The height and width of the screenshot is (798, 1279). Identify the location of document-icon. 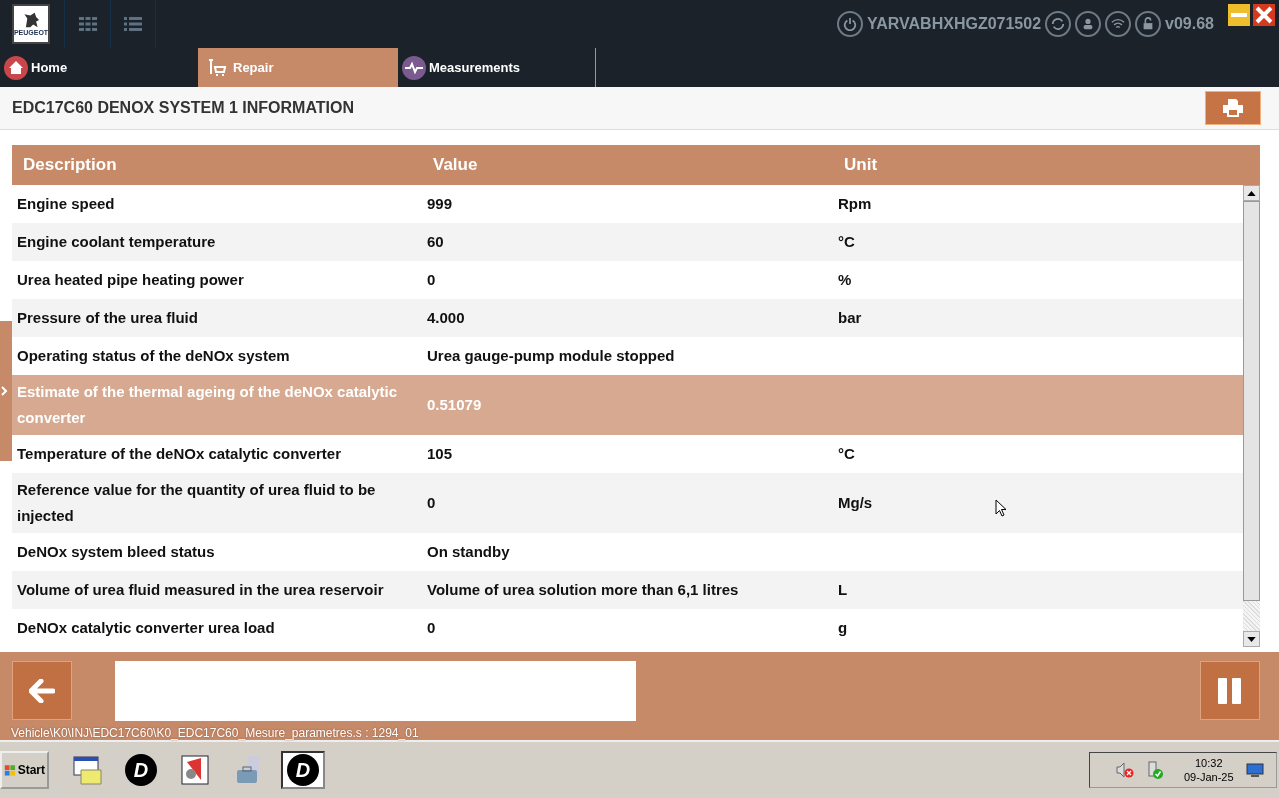
(195, 770).